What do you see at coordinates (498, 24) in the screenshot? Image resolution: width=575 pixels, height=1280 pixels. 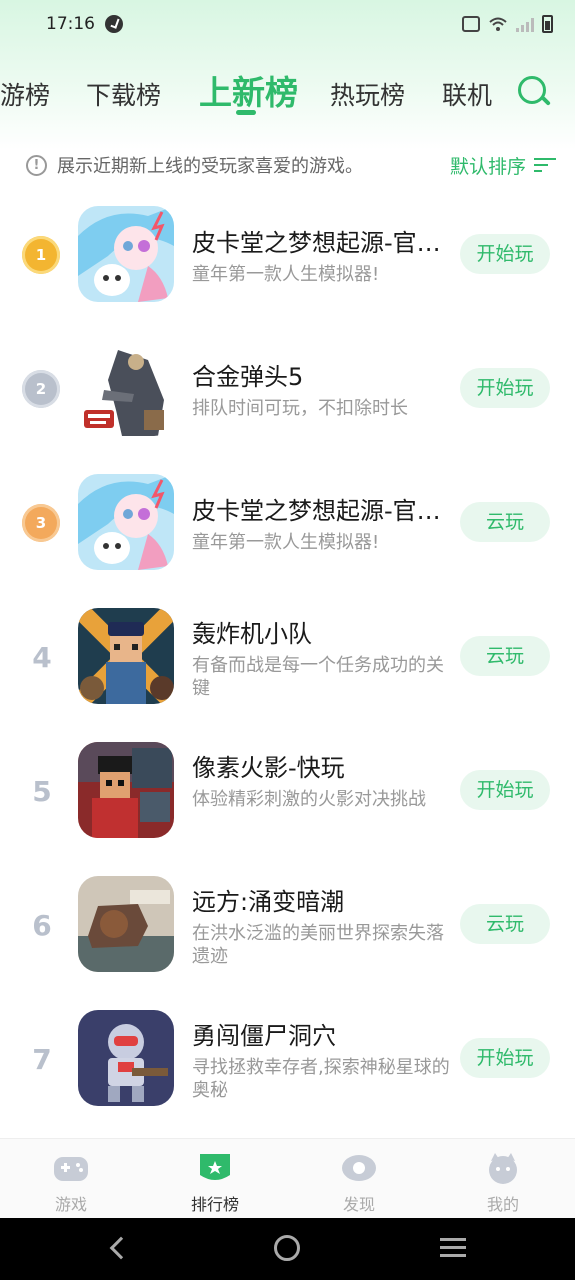 I see `wifi-icon` at bounding box center [498, 24].